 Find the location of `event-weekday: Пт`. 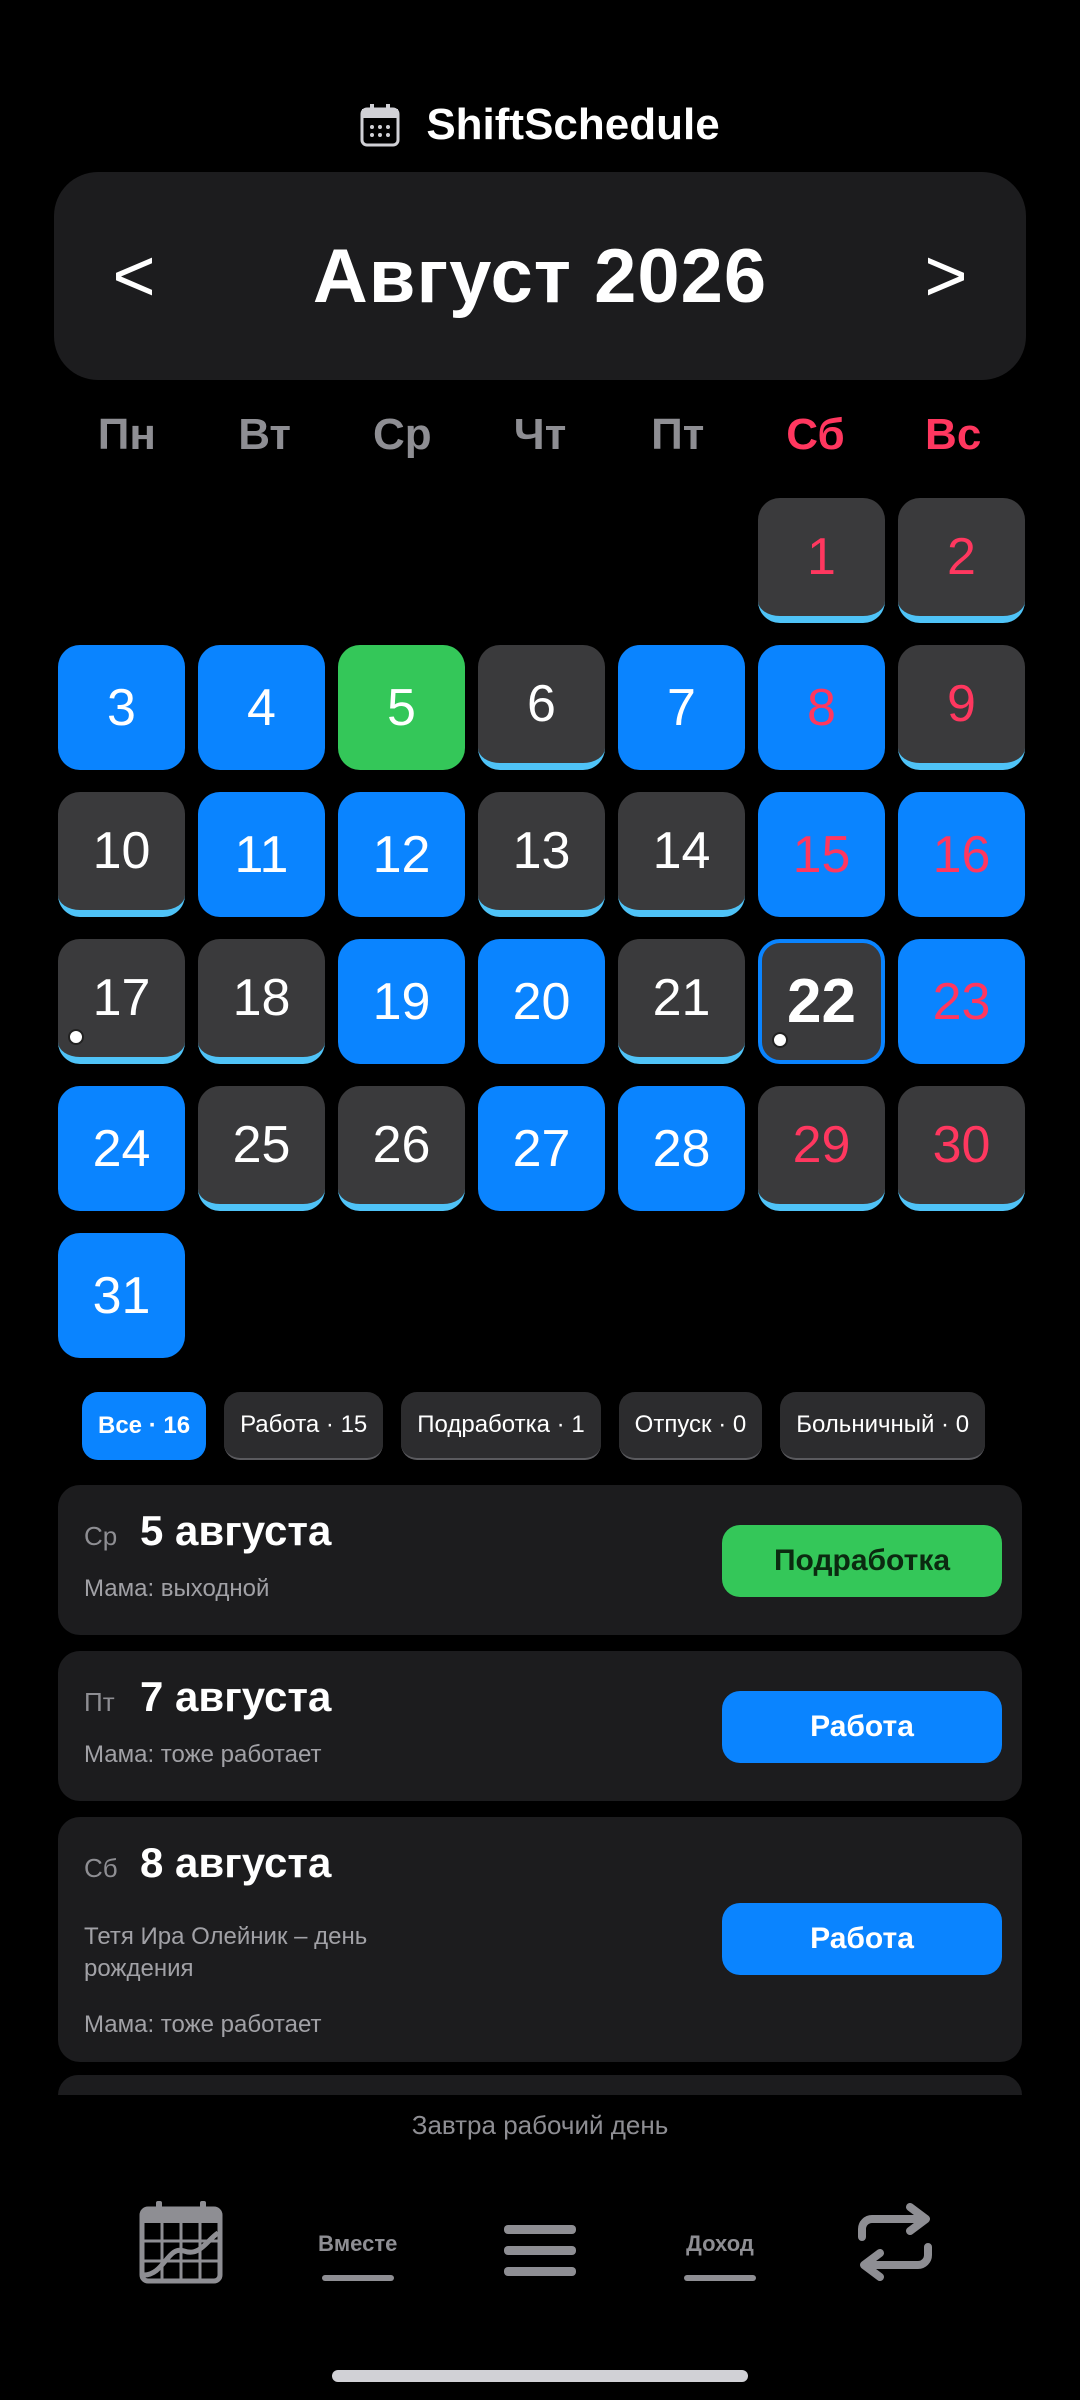

event-weekday: Пт is located at coordinates (99, 1702).